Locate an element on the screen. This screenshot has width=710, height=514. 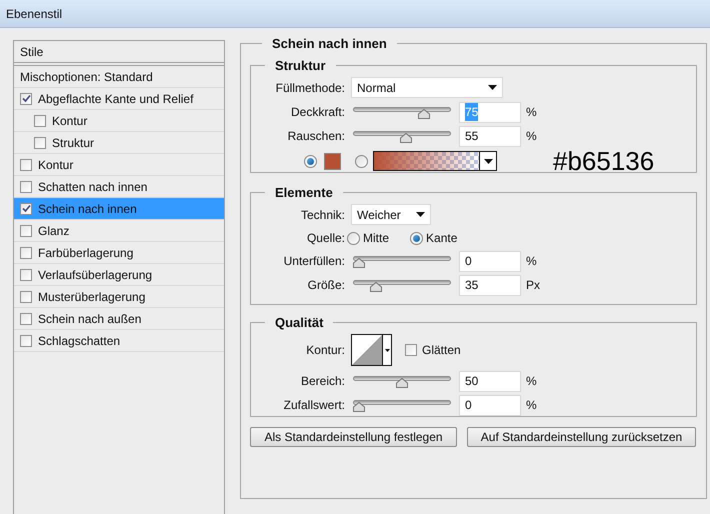
field-label: Füllmethode: is located at coordinates (310, 88).